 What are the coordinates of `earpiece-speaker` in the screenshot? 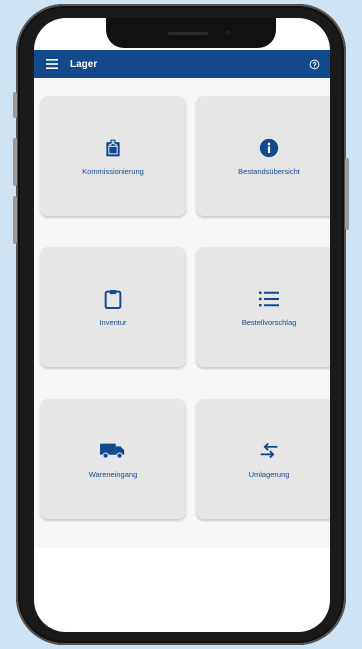 It's located at (188, 33).